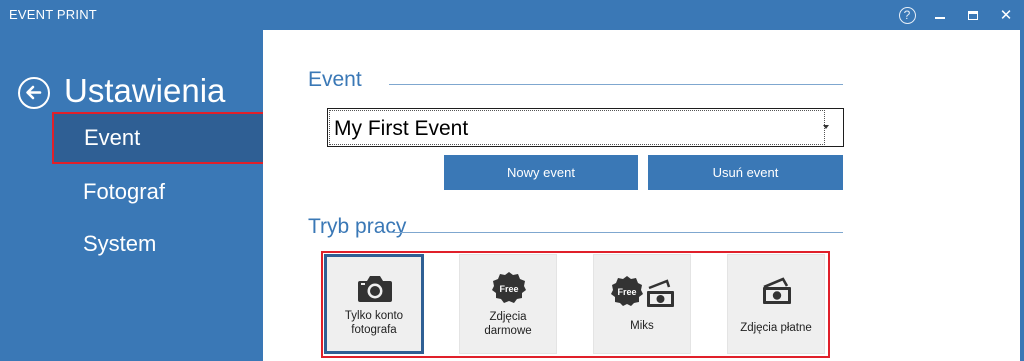 The image size is (1024, 361). I want to click on delete-event-button: Usuń event, so click(745, 172).